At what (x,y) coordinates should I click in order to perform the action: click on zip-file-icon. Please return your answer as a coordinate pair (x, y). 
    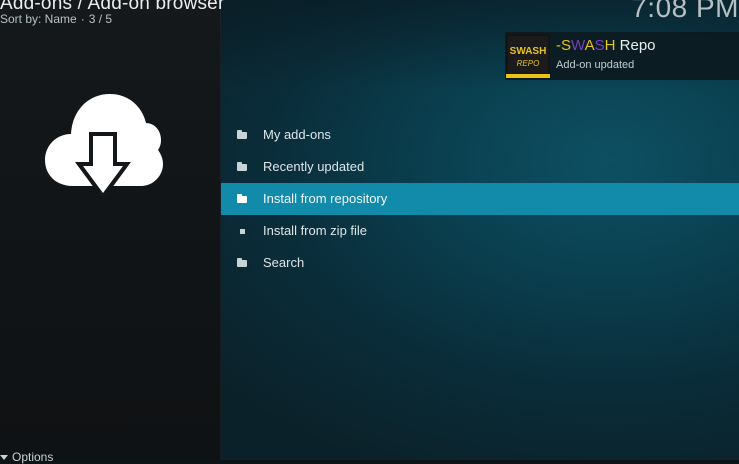
    Looking at the image, I should click on (242, 231).